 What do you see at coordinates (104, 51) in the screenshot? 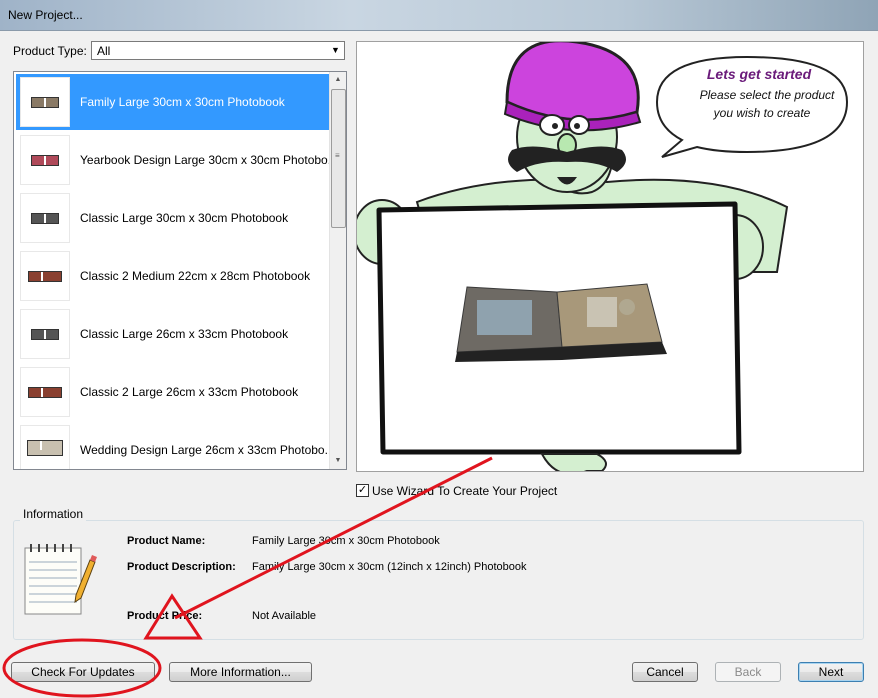
I see `product-type-value: All` at bounding box center [104, 51].